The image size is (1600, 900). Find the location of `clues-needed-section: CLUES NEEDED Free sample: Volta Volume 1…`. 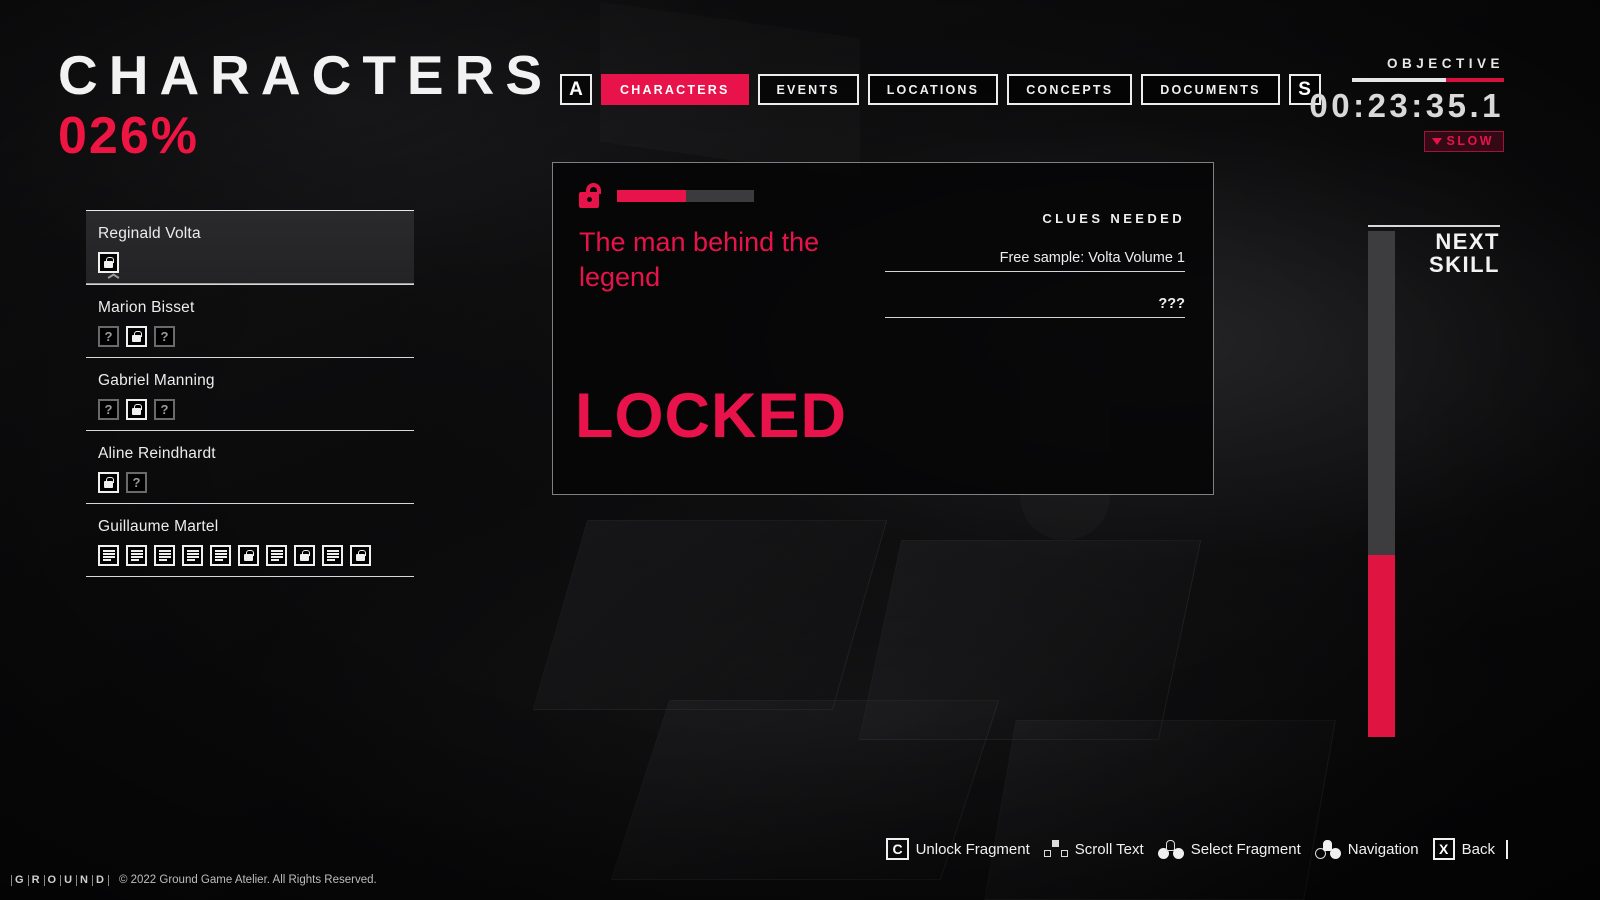

clues-needed-section: CLUES NEEDED Free sample: Volta Volume 1… is located at coordinates (1035, 276).